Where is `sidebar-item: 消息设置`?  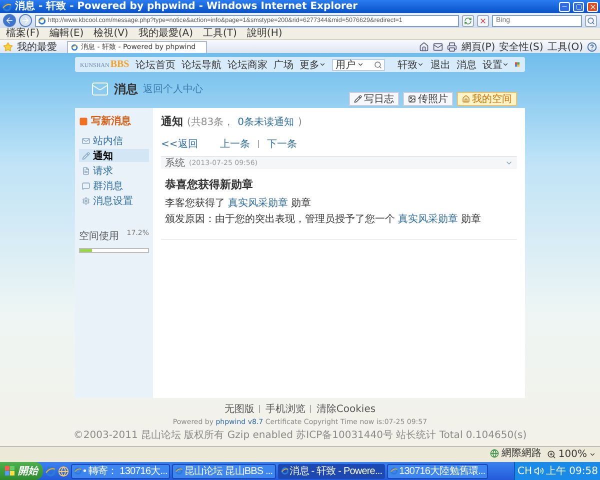 sidebar-item: 消息设置 is located at coordinates (114, 200).